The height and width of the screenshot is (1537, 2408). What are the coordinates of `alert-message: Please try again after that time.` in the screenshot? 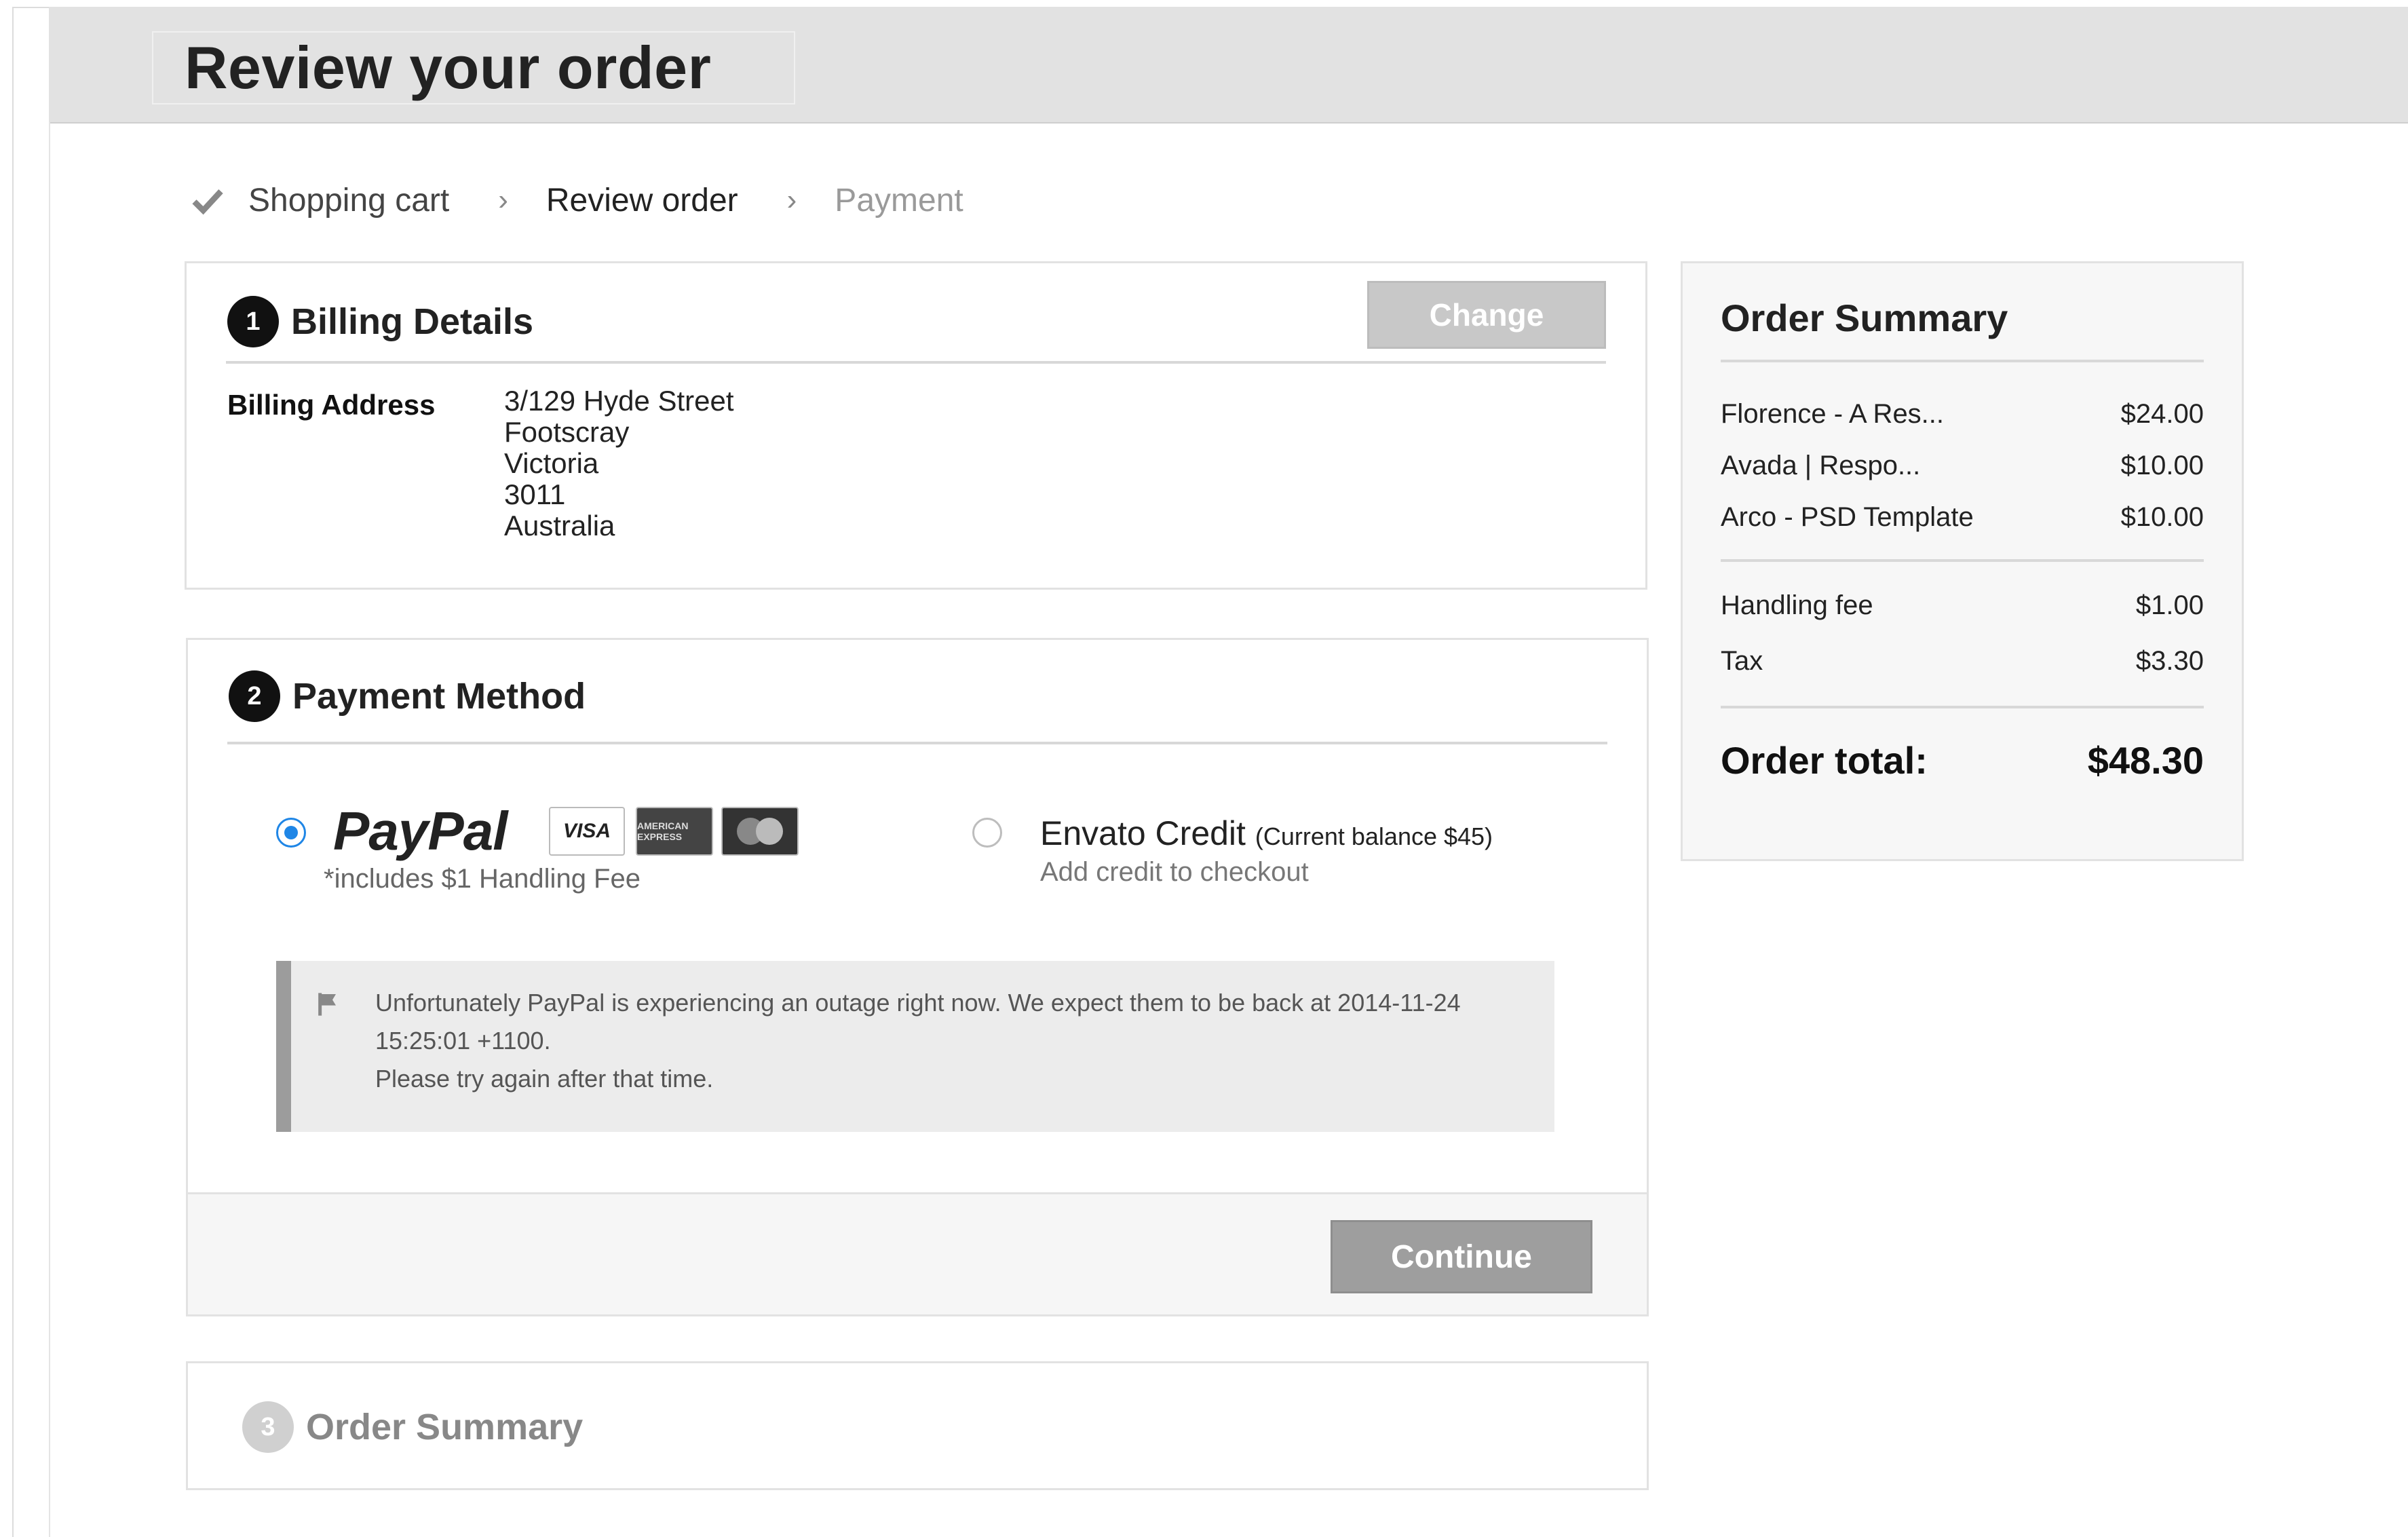 It's located at (544, 1079).